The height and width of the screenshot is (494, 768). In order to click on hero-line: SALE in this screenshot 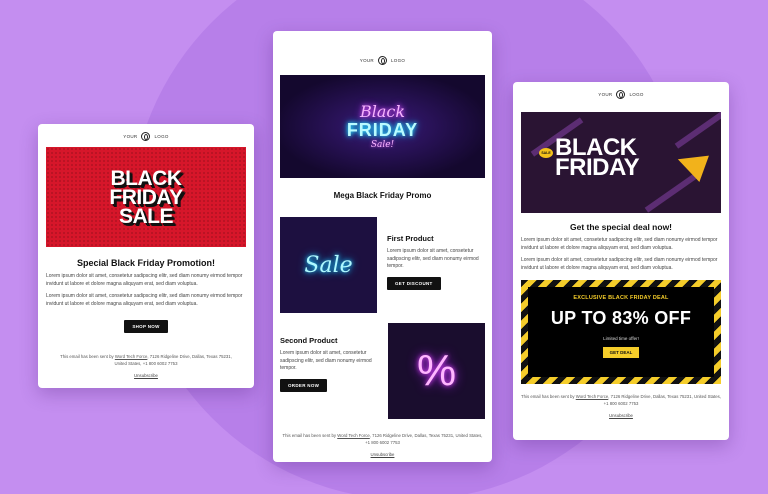, I will do `click(146, 216)`.